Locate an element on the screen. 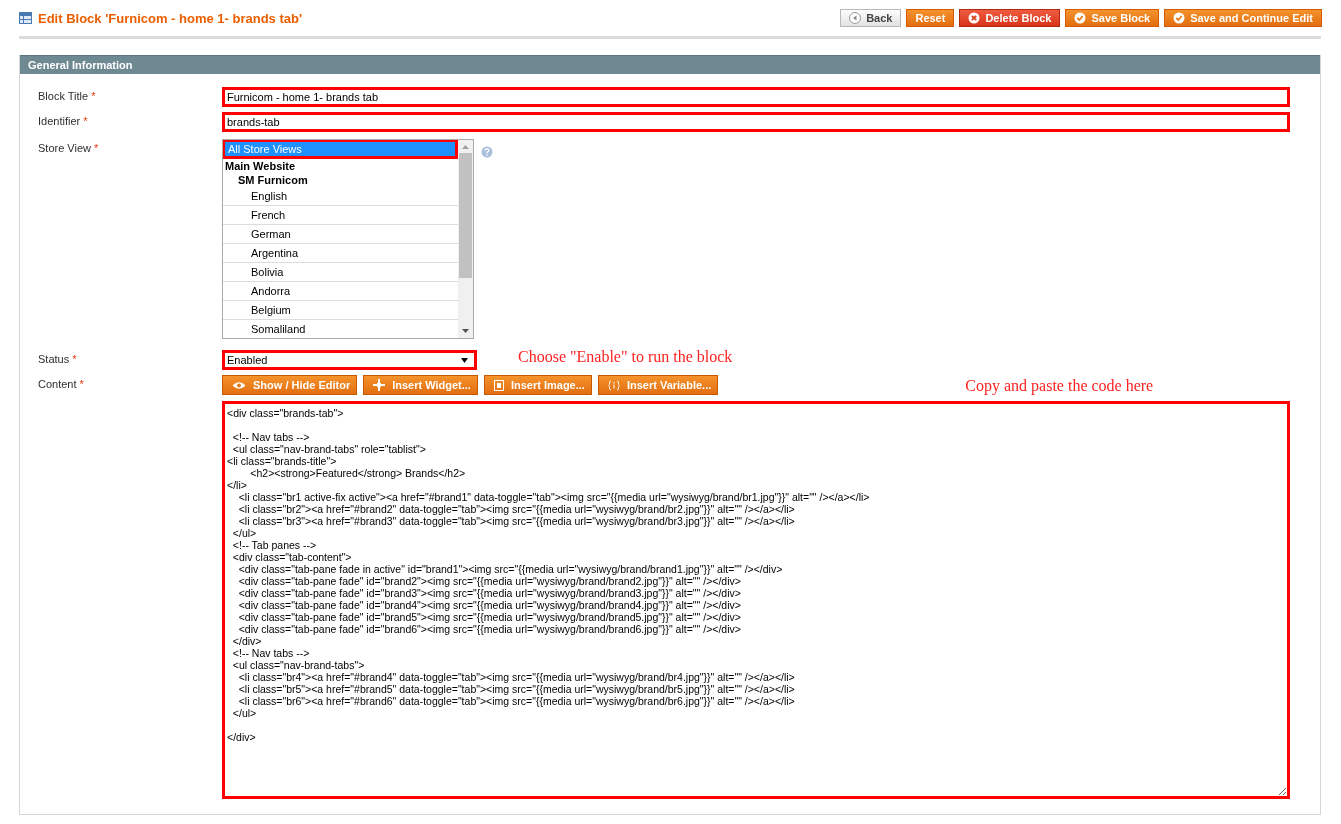 This screenshot has height=824, width=1341. toolbar-button: Delete Block is located at coordinates (1010, 18).